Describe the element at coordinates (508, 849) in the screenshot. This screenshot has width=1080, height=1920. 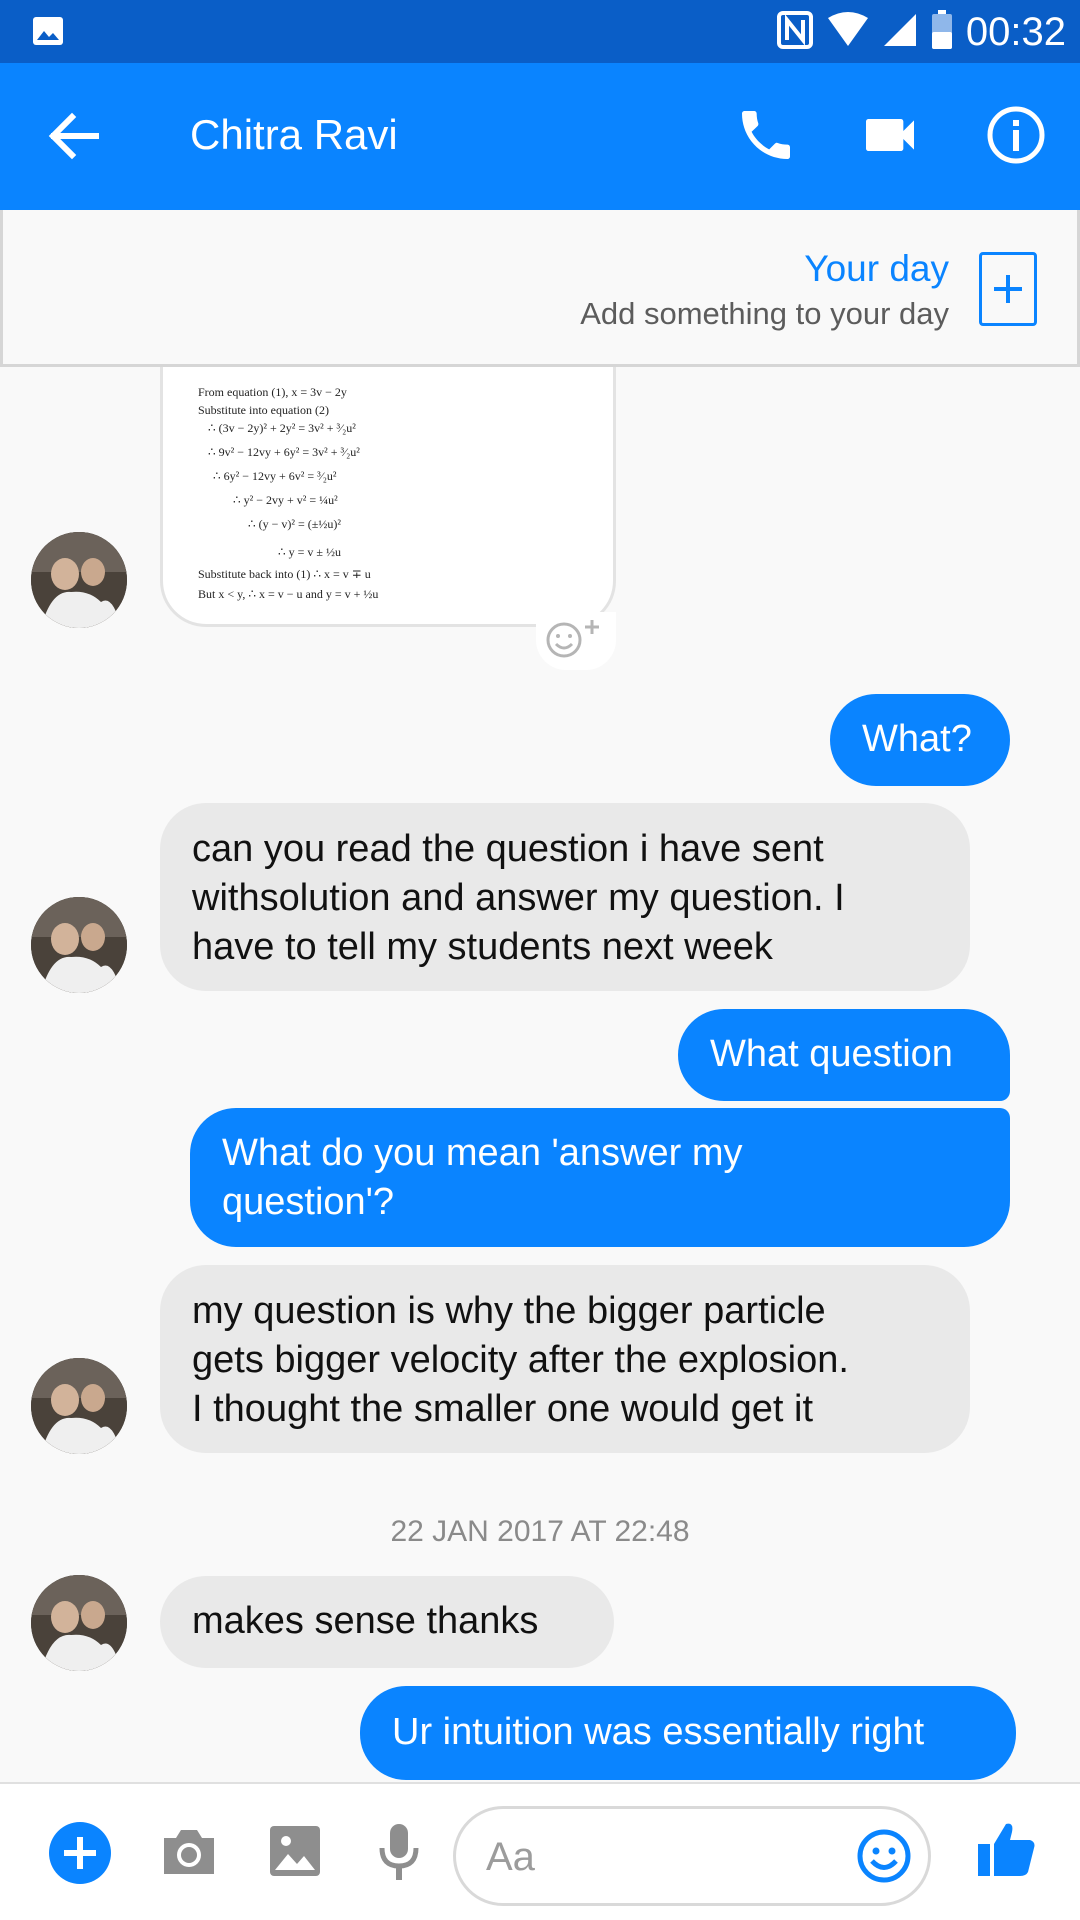
I see `message-line: can you read the question i have sent` at that location.